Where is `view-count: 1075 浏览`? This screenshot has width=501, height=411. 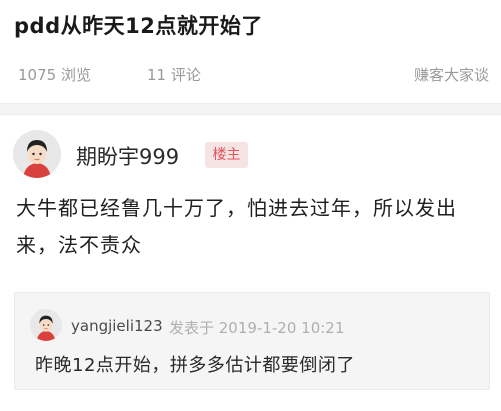 view-count: 1075 浏览 is located at coordinates (54, 75).